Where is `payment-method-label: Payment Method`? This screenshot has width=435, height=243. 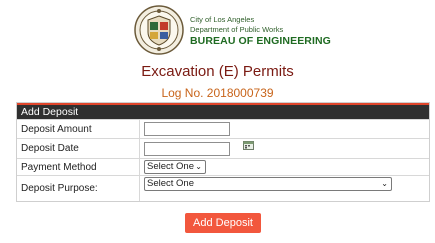
payment-method-label: Payment Method is located at coordinates (78, 167).